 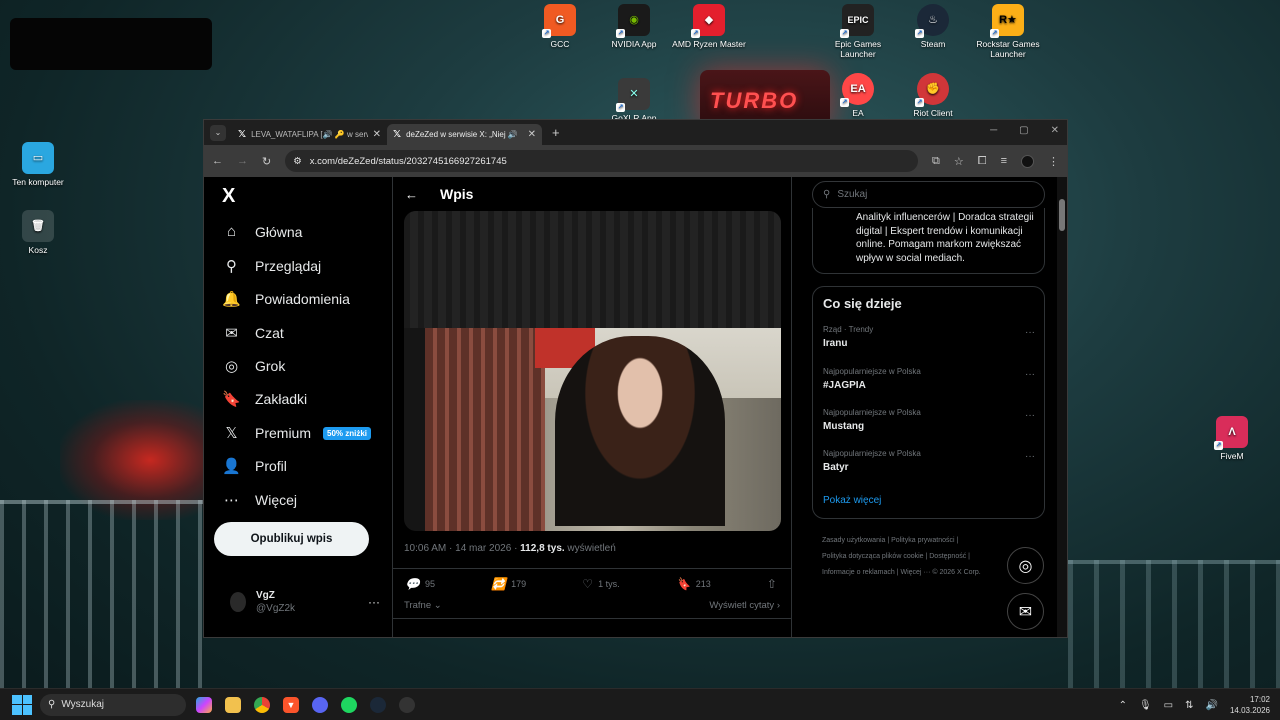 I want to click on video-background, so click(x=592, y=269).